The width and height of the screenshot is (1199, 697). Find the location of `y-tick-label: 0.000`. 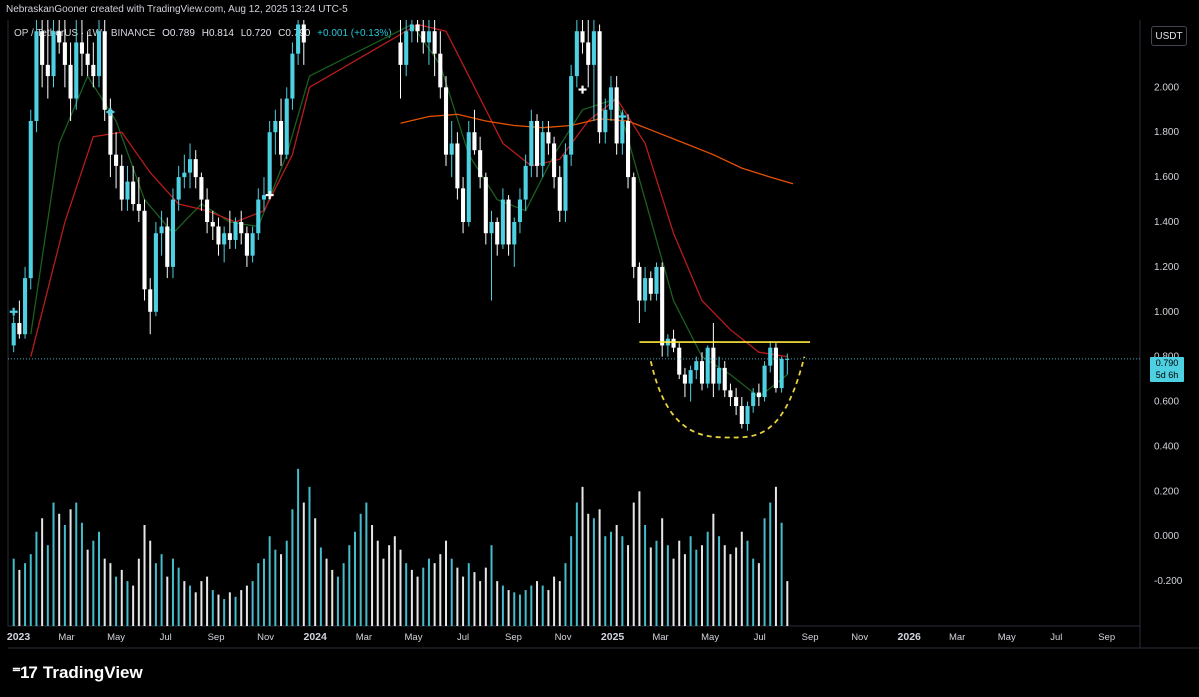

y-tick-label: 0.000 is located at coordinates (1166, 536).